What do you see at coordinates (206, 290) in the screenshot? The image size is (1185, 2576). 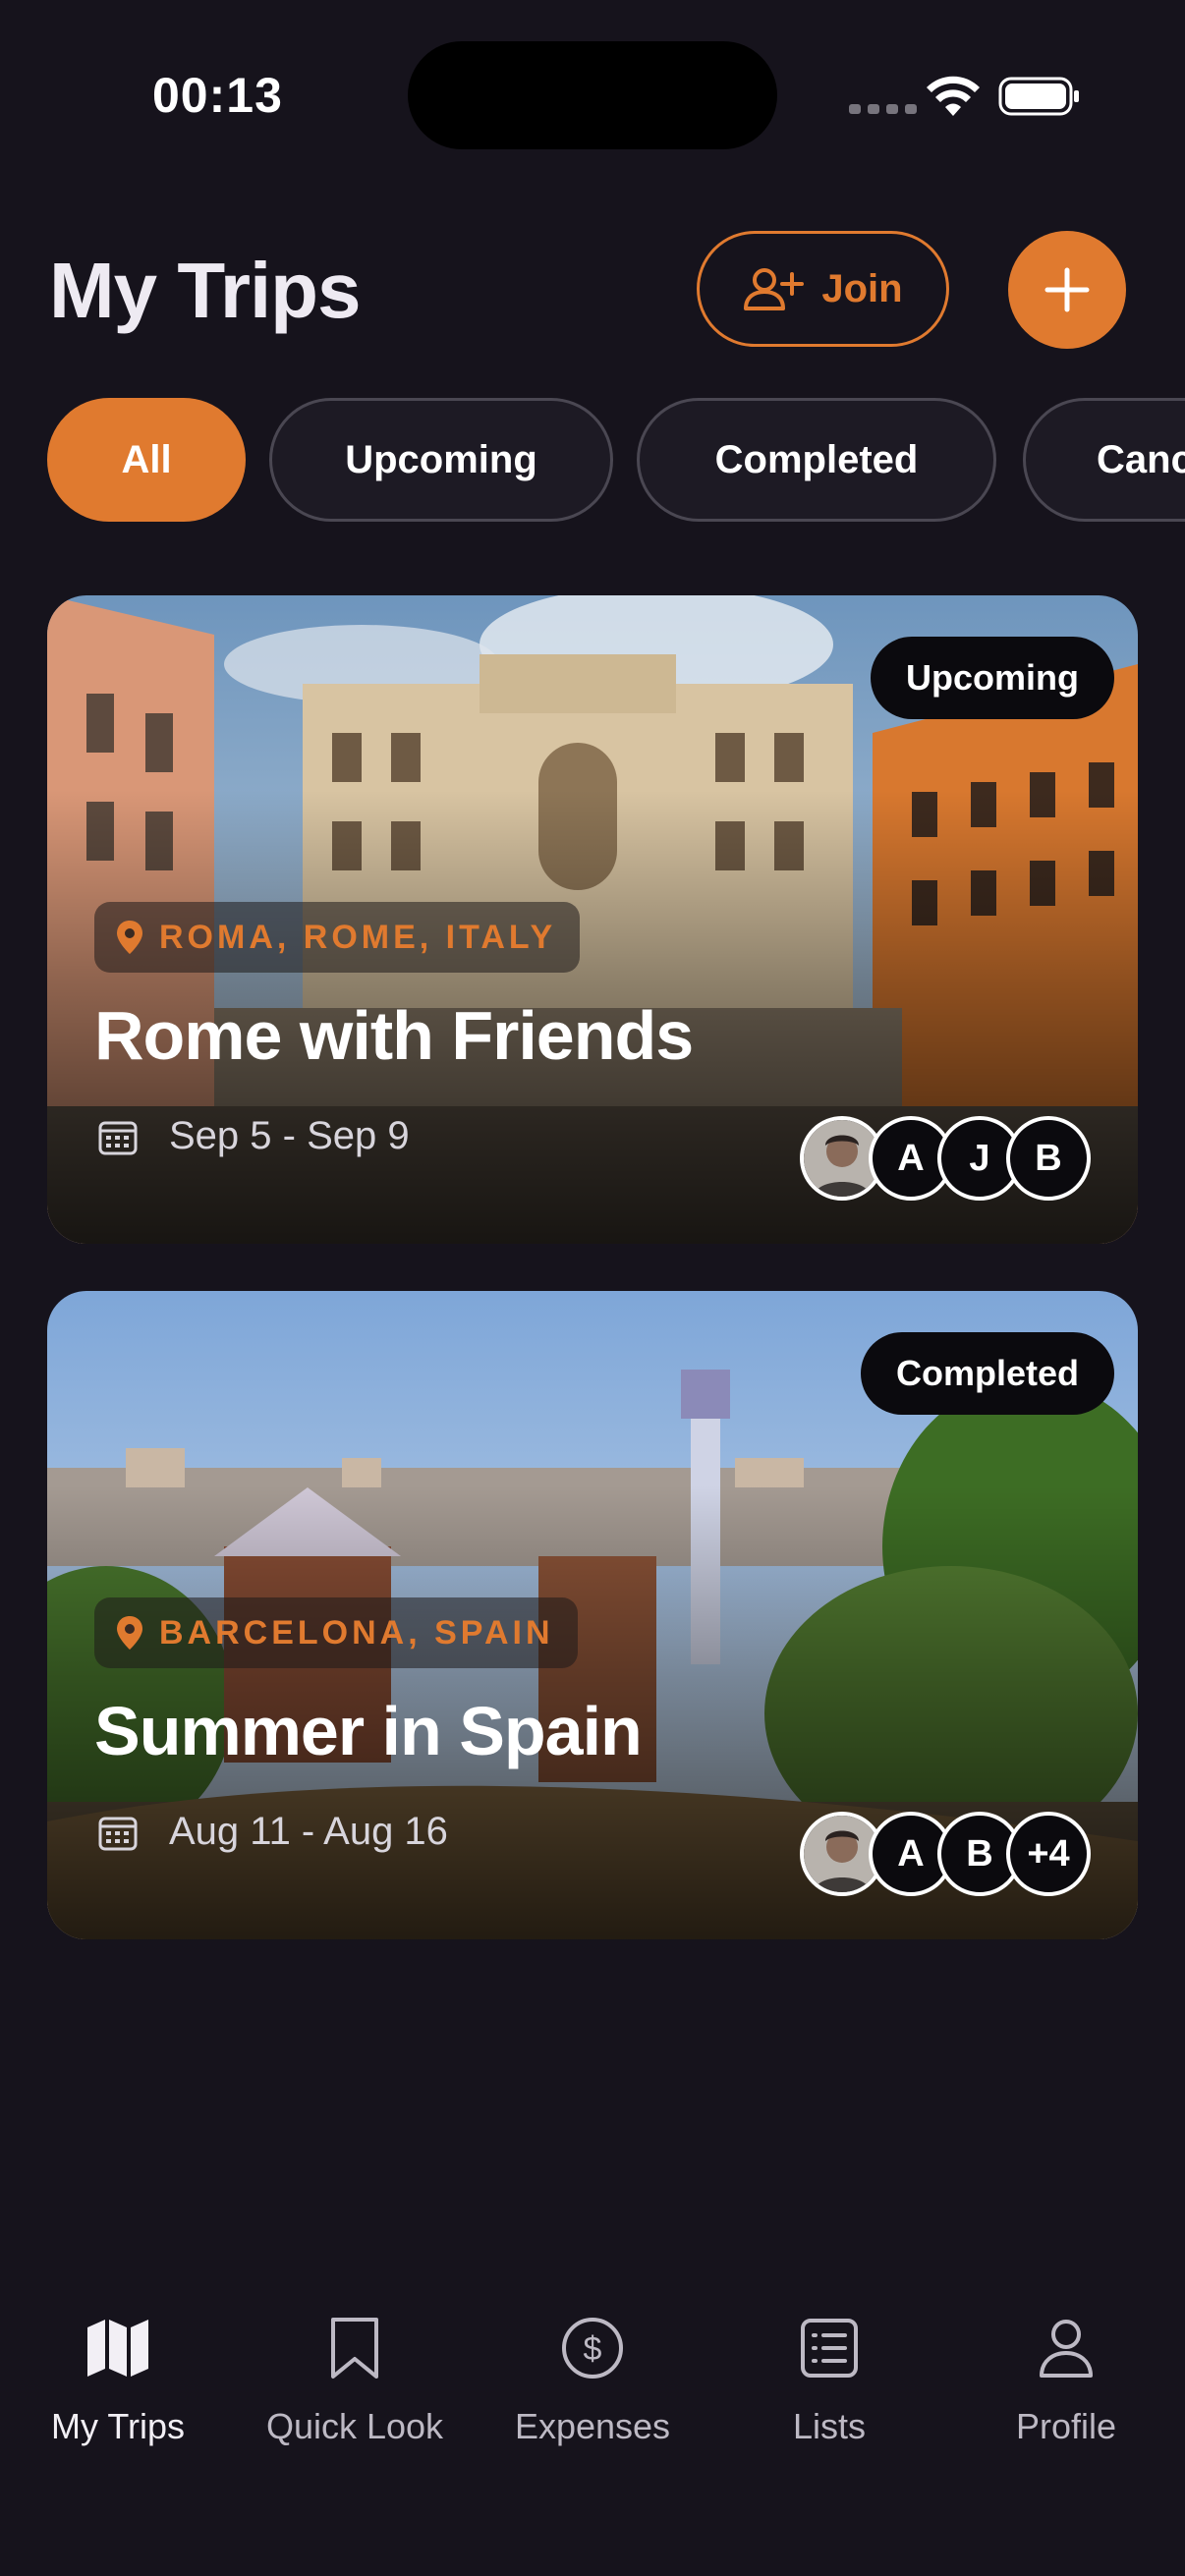 I see `page-title: My Trips` at bounding box center [206, 290].